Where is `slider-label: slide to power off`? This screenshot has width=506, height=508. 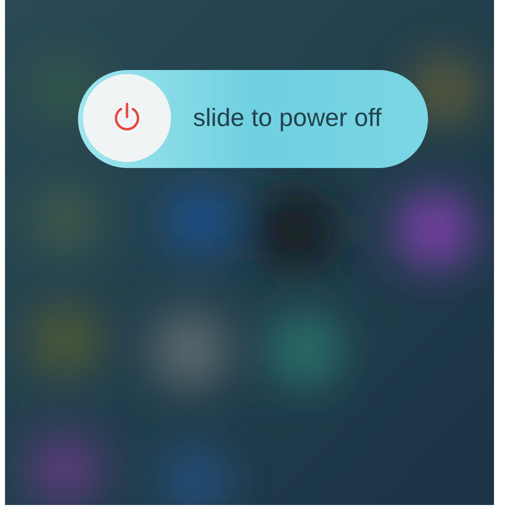 slider-label: slide to power off is located at coordinates (287, 118).